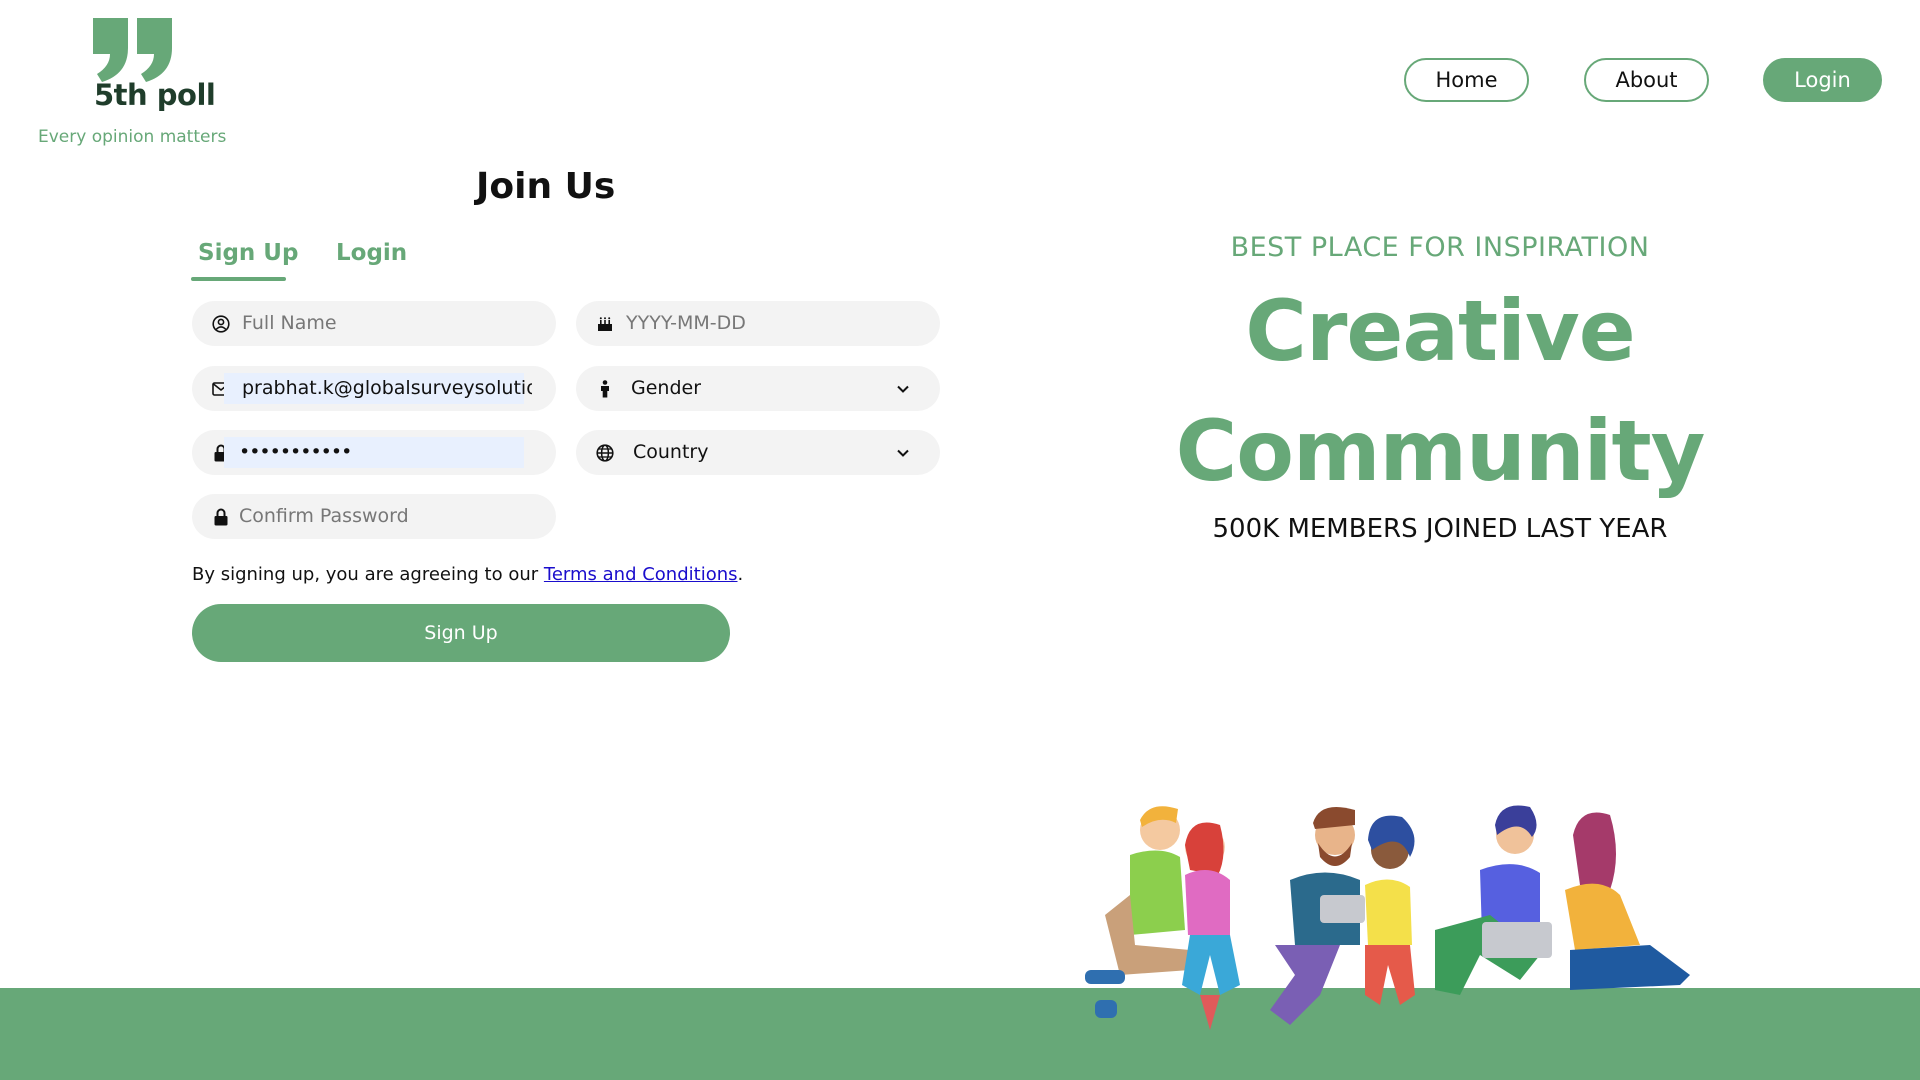  Describe the element at coordinates (368, 574) in the screenshot. I see `terms-prefix: By signing up, you are agreeing to our` at that location.